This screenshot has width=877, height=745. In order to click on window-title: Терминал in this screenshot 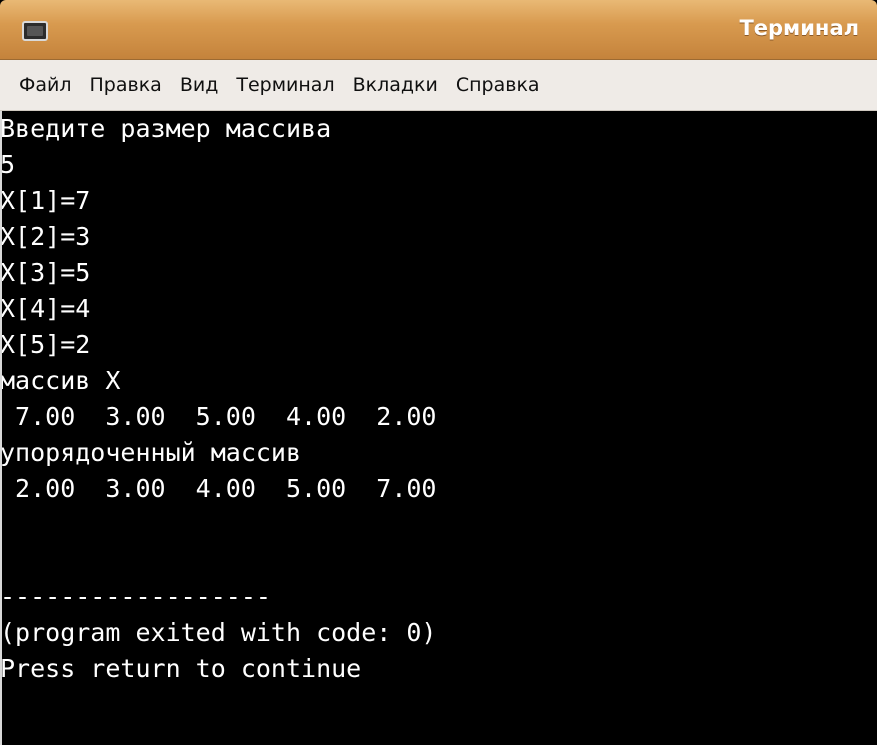, I will do `click(799, 28)`.